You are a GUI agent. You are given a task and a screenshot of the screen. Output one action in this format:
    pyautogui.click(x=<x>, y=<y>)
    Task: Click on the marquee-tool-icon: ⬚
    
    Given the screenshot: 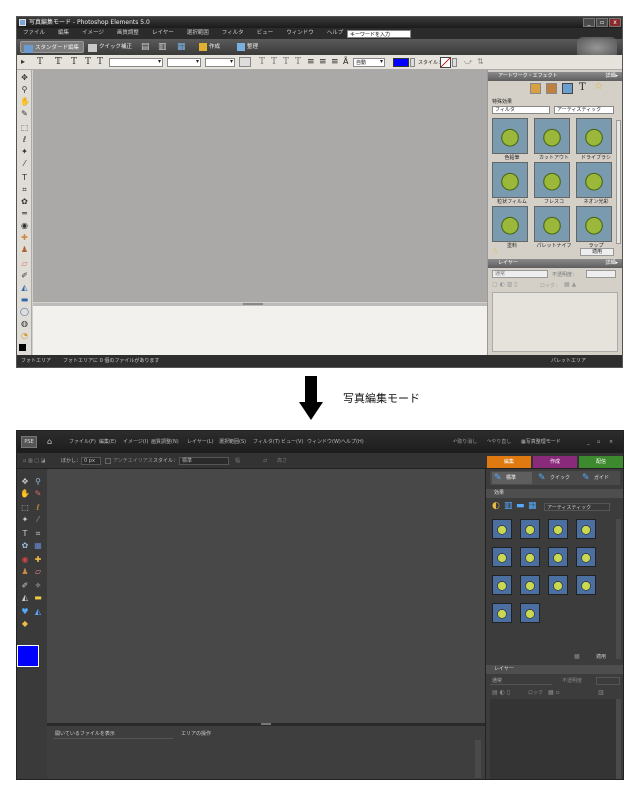 What is the action you would take?
    pyautogui.click(x=24, y=128)
    